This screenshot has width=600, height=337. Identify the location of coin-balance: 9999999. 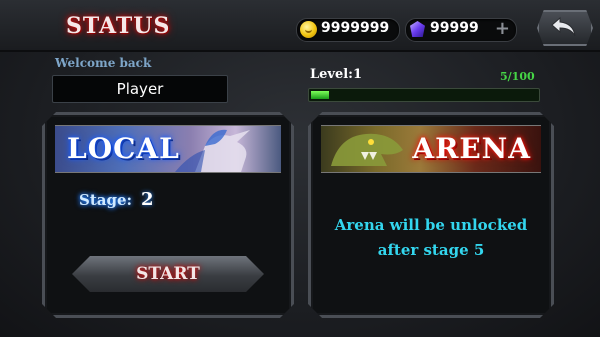
(348, 30).